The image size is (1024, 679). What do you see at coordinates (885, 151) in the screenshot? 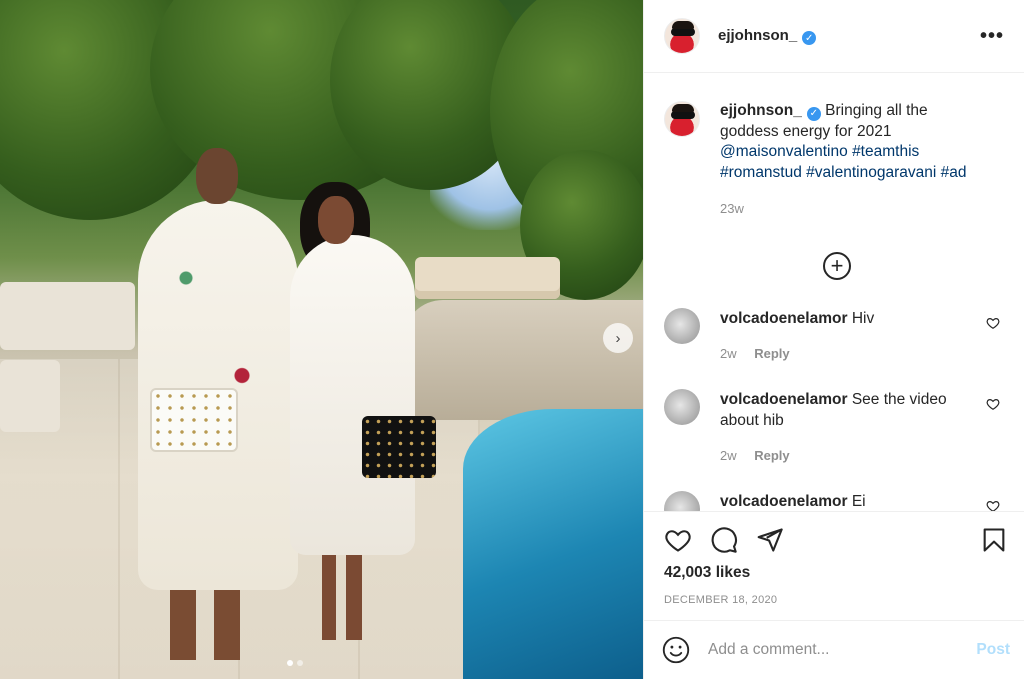
I see `hashtag-link: #teamthis` at bounding box center [885, 151].